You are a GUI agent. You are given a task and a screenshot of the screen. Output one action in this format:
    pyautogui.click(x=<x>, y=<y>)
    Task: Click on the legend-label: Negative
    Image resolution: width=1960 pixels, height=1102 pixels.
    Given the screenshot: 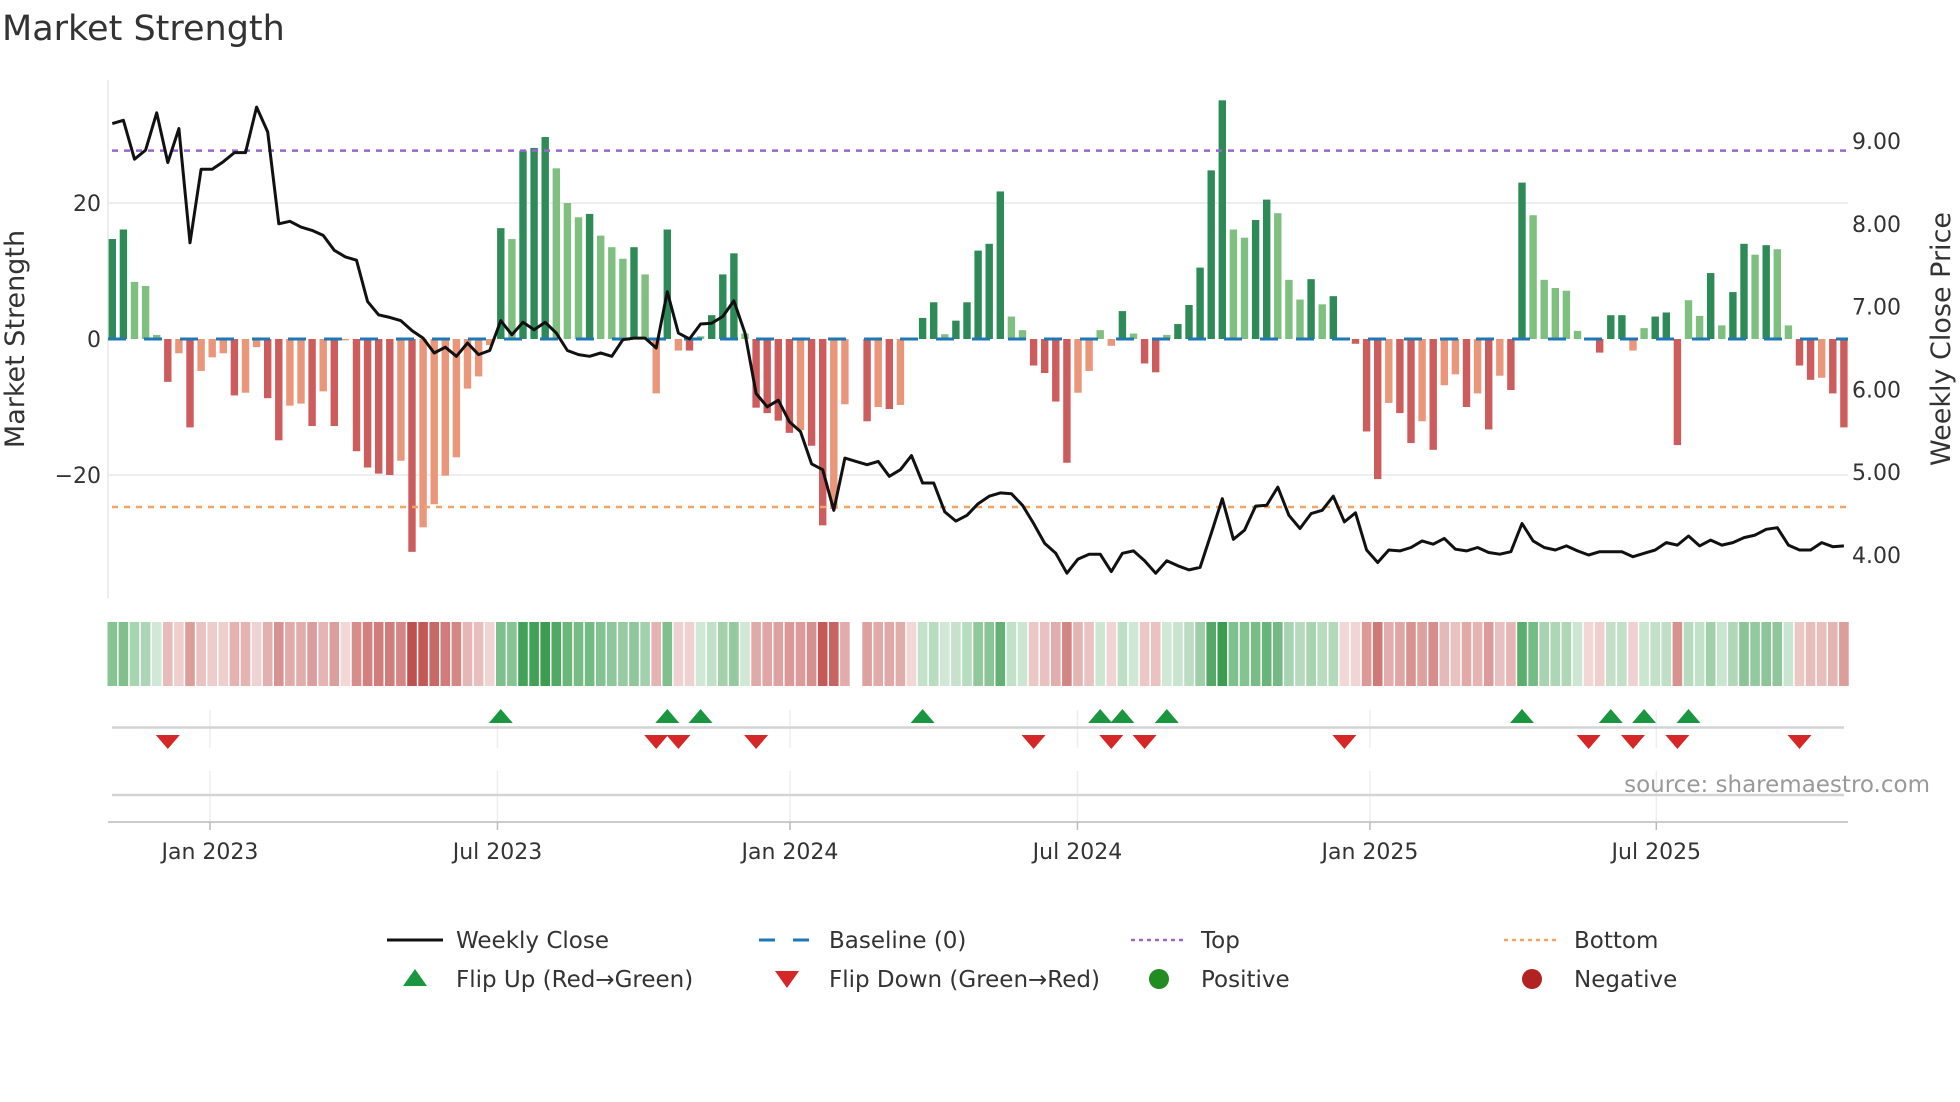 What is the action you would take?
    pyautogui.click(x=1625, y=980)
    